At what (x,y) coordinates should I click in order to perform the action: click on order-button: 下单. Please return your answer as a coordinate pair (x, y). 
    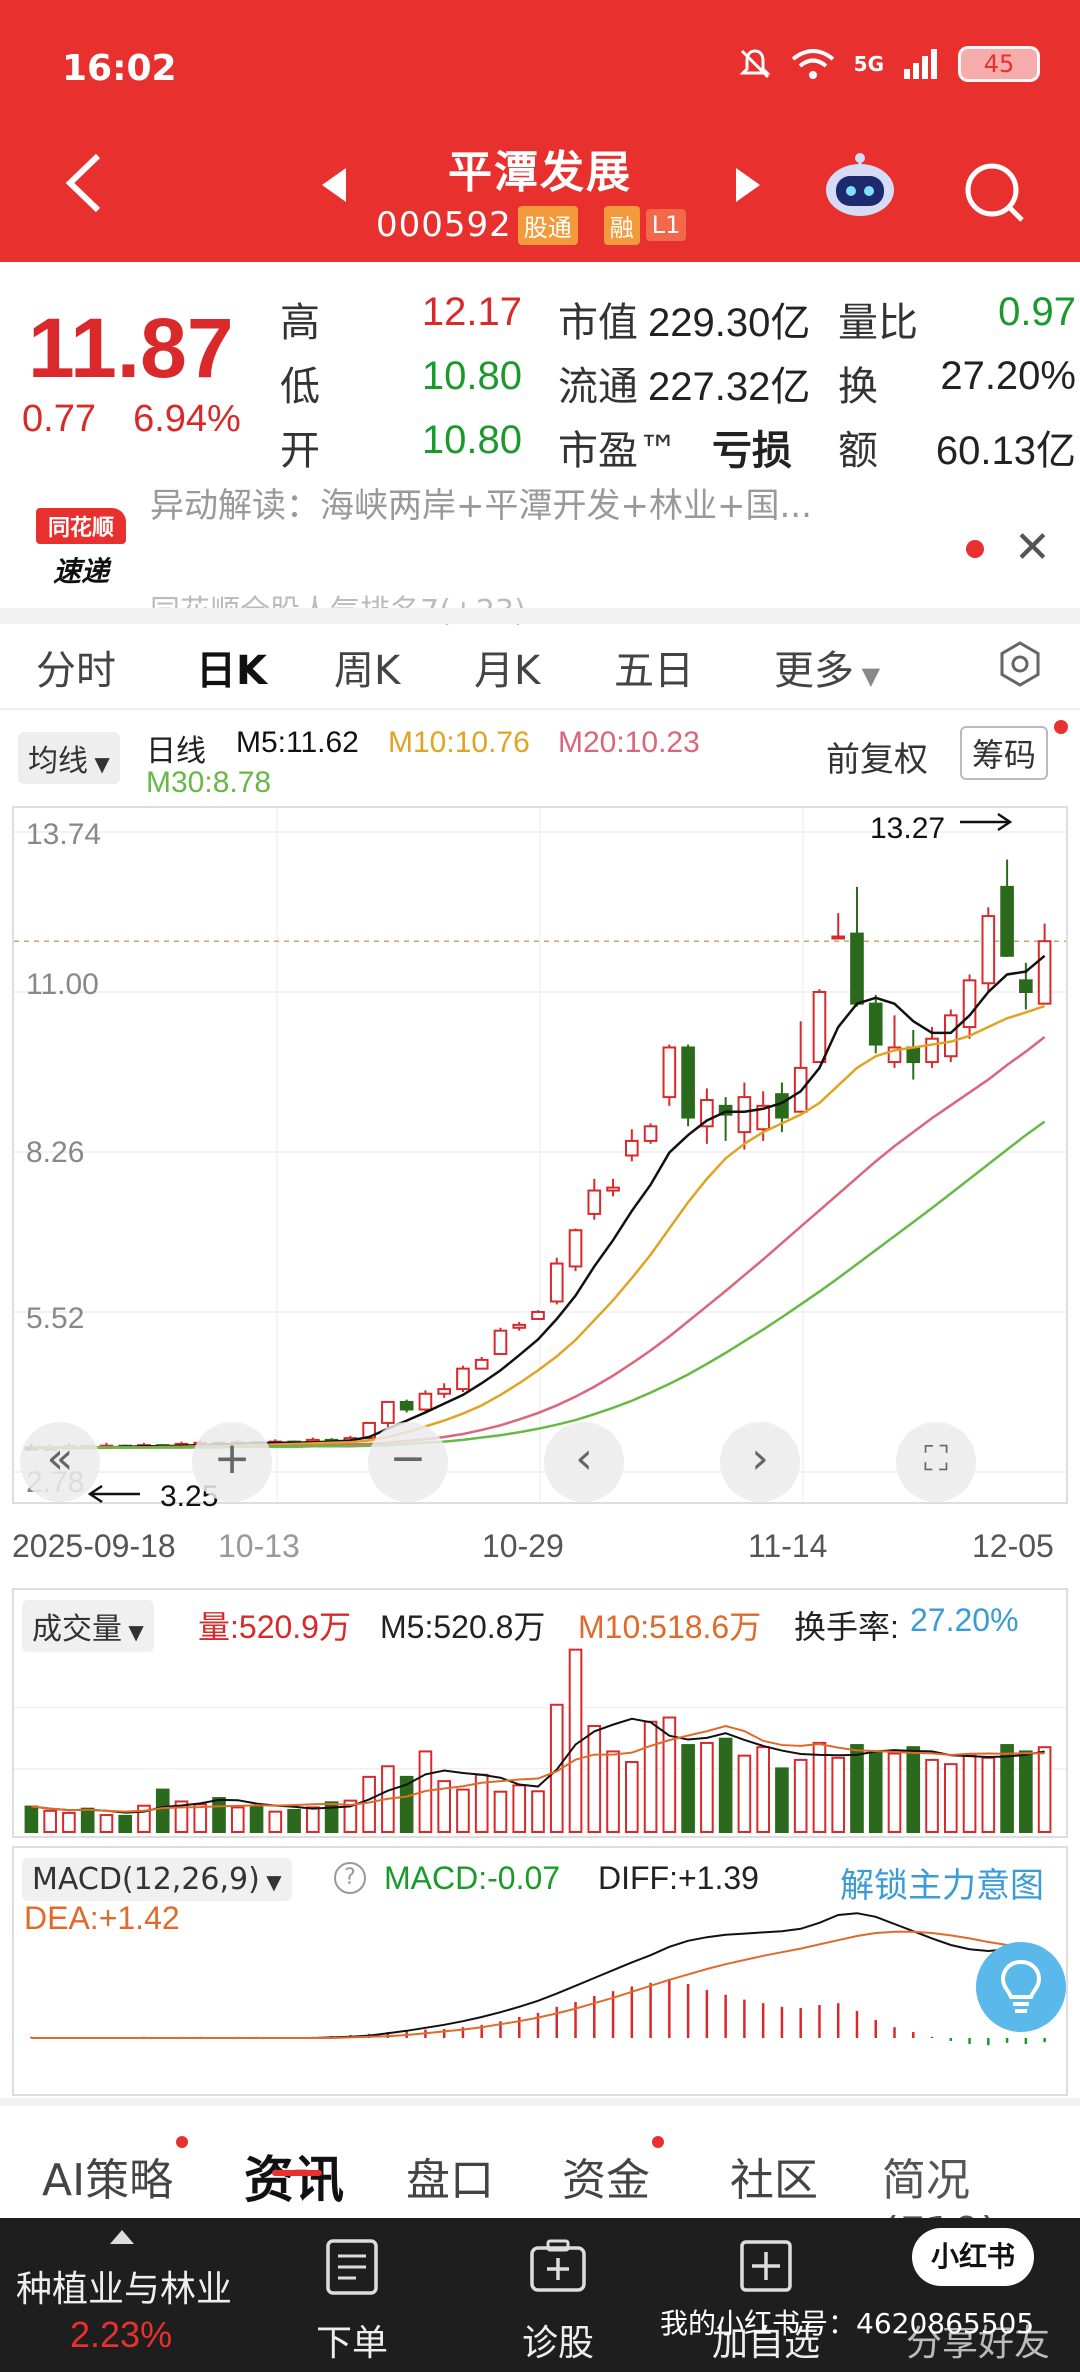
    Looking at the image, I should click on (352, 2295).